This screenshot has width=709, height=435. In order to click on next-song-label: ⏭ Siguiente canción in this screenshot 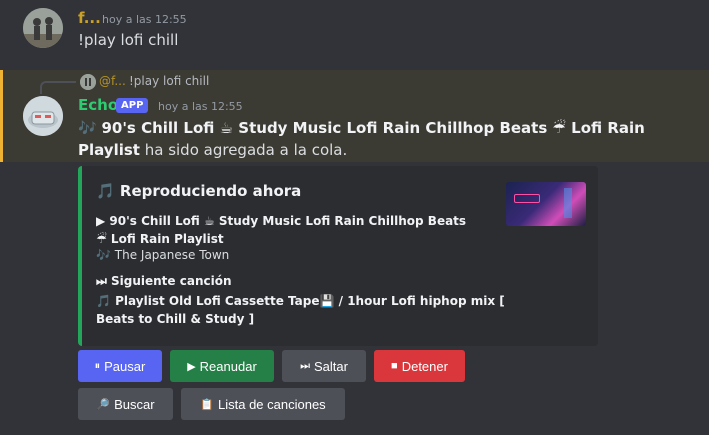, I will do `click(164, 281)`.